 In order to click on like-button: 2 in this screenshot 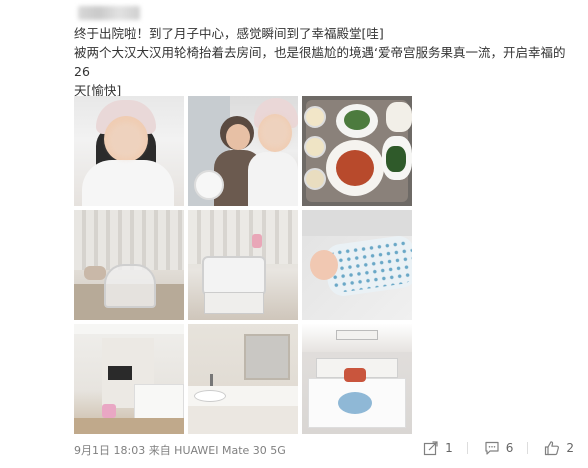, I will do `click(559, 448)`.